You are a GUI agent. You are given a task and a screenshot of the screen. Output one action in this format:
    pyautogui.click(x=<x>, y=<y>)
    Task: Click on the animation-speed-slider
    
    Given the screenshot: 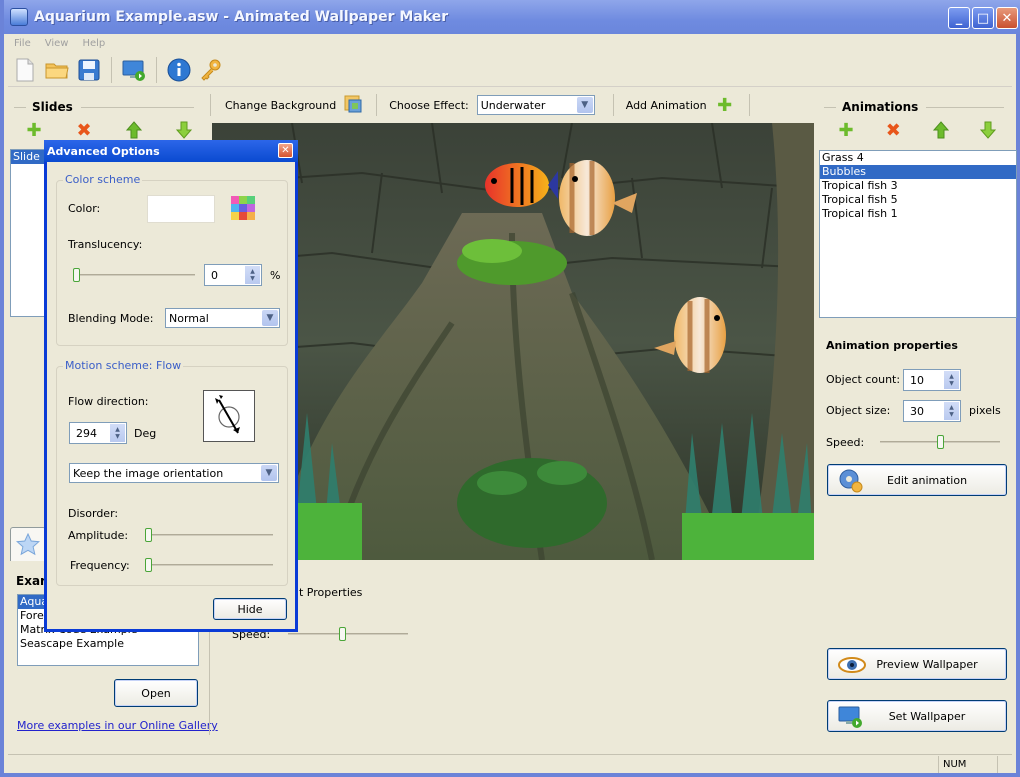 What is the action you would take?
    pyautogui.click(x=940, y=442)
    